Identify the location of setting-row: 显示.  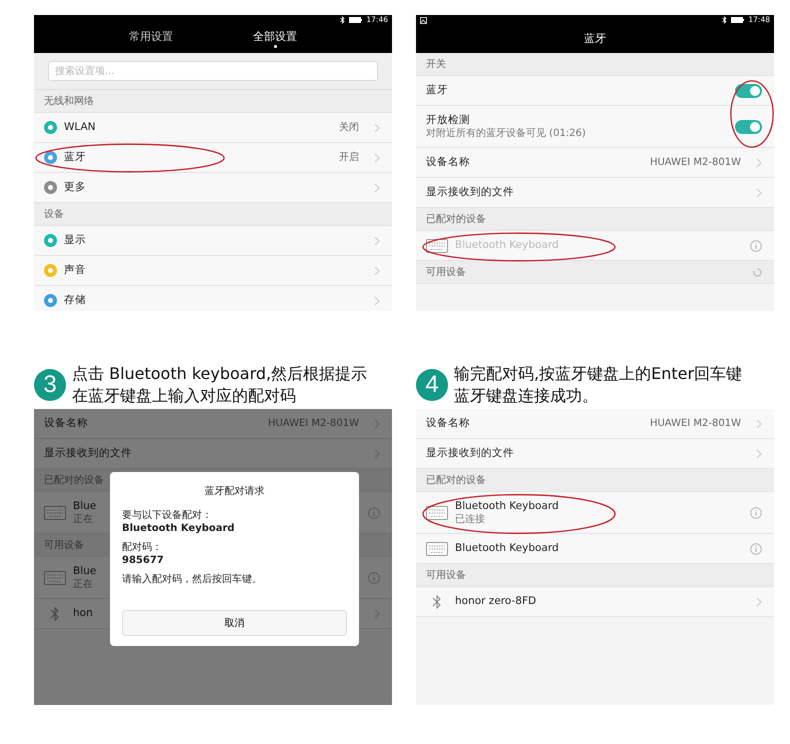
(213, 241).